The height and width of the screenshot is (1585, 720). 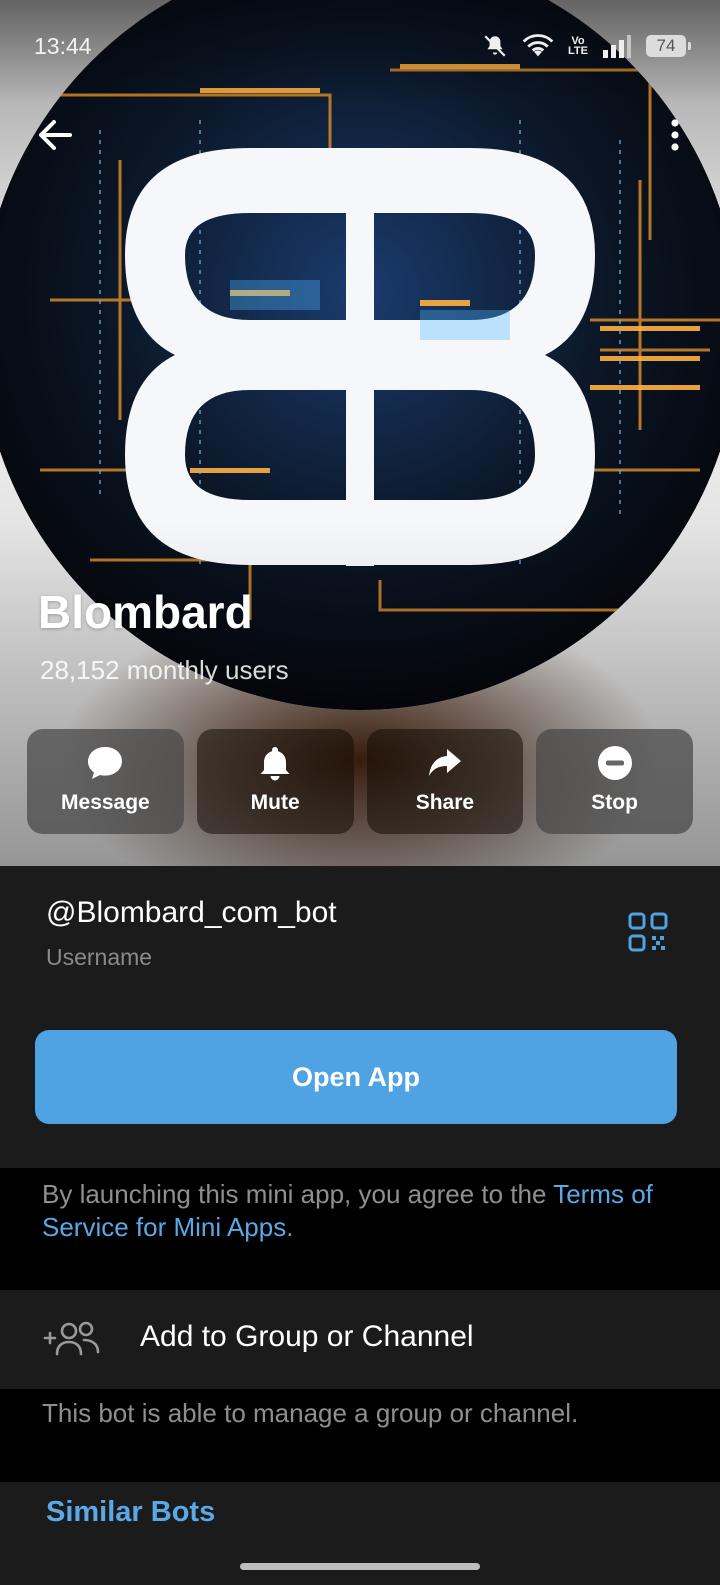 I want to click on chat-bubble-icon, so click(x=105, y=763).